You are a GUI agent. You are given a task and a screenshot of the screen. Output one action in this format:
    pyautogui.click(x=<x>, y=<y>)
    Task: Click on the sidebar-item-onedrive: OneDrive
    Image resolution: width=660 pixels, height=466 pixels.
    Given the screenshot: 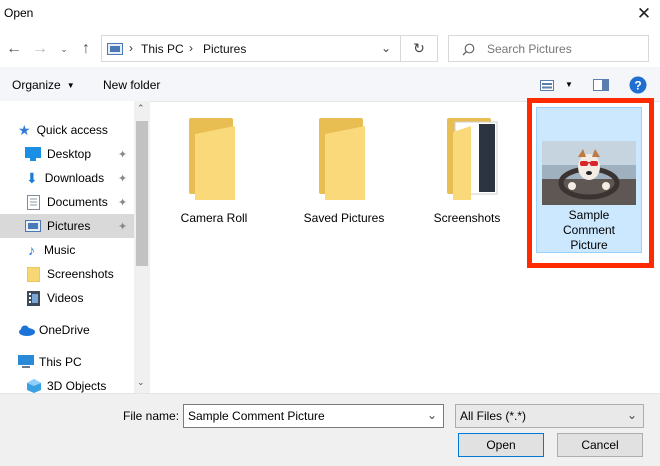 What is the action you would take?
    pyautogui.click(x=67, y=330)
    